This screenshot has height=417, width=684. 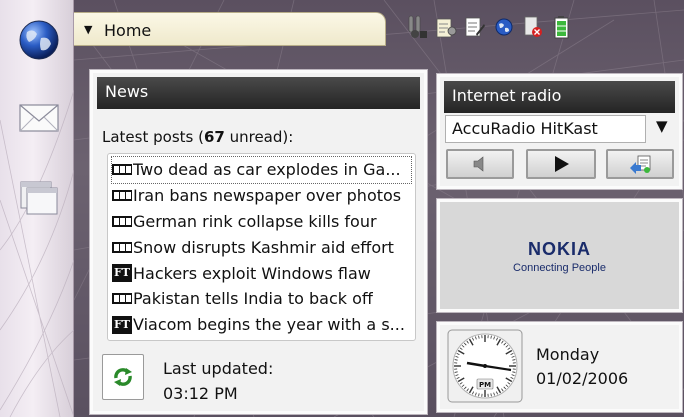 What do you see at coordinates (214, 137) in the screenshot?
I see `unread-count: 67` at bounding box center [214, 137].